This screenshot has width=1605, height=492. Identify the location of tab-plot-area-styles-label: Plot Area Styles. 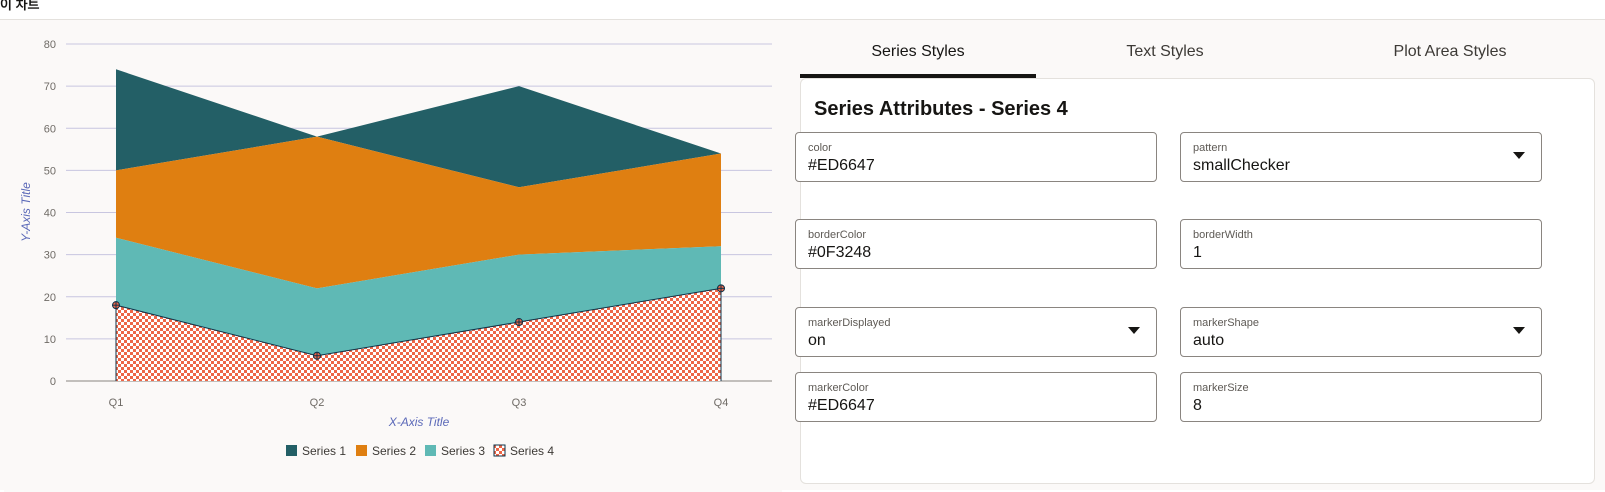
(1450, 51).